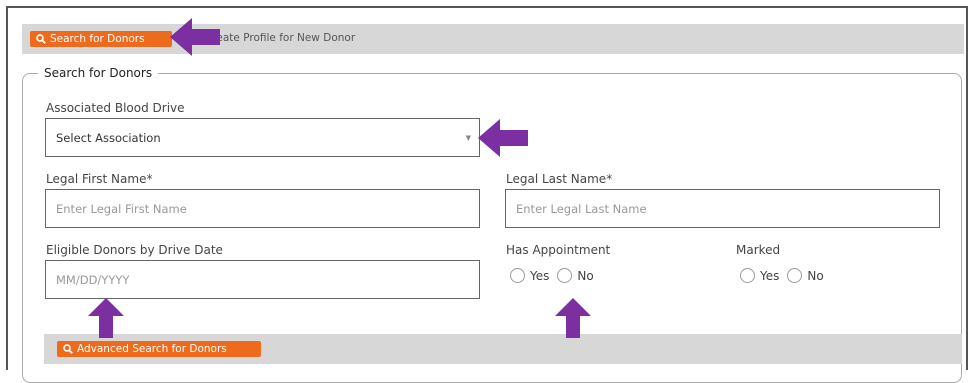  Describe the element at coordinates (758, 250) in the screenshot. I see `marked-label: Marked` at that location.